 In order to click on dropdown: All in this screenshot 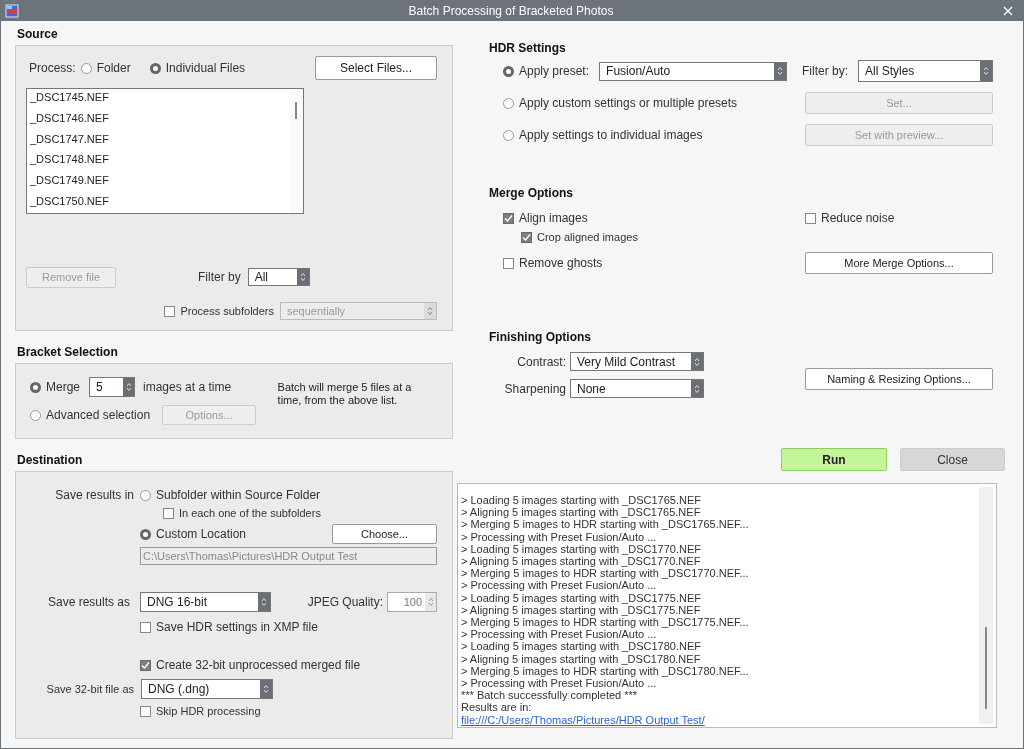, I will do `click(278, 277)`.